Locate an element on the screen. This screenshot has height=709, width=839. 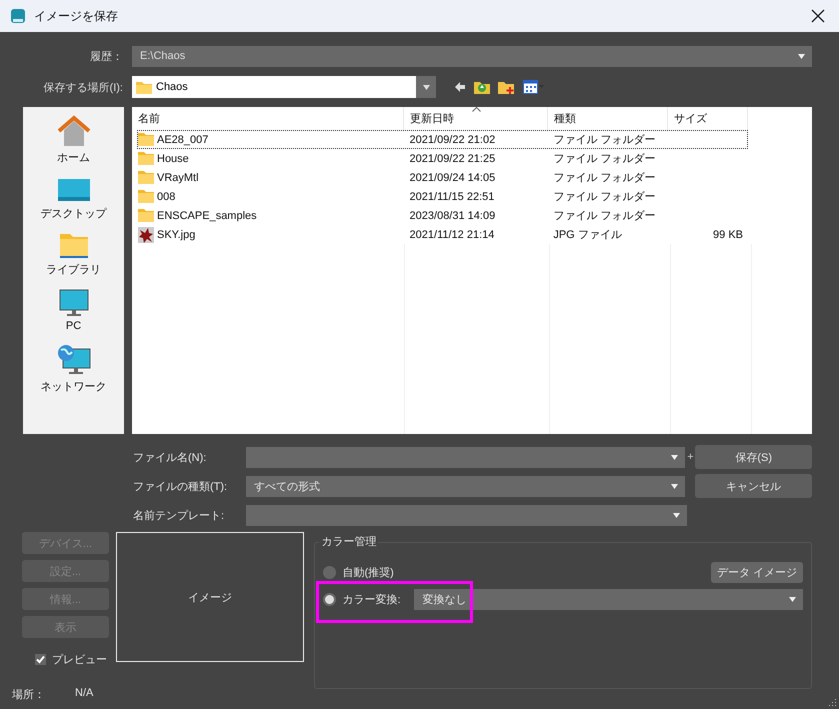
file-row: SKY.jpg 2021/11/12 21:14 JPG ファイル 99 KB is located at coordinates (442, 234).